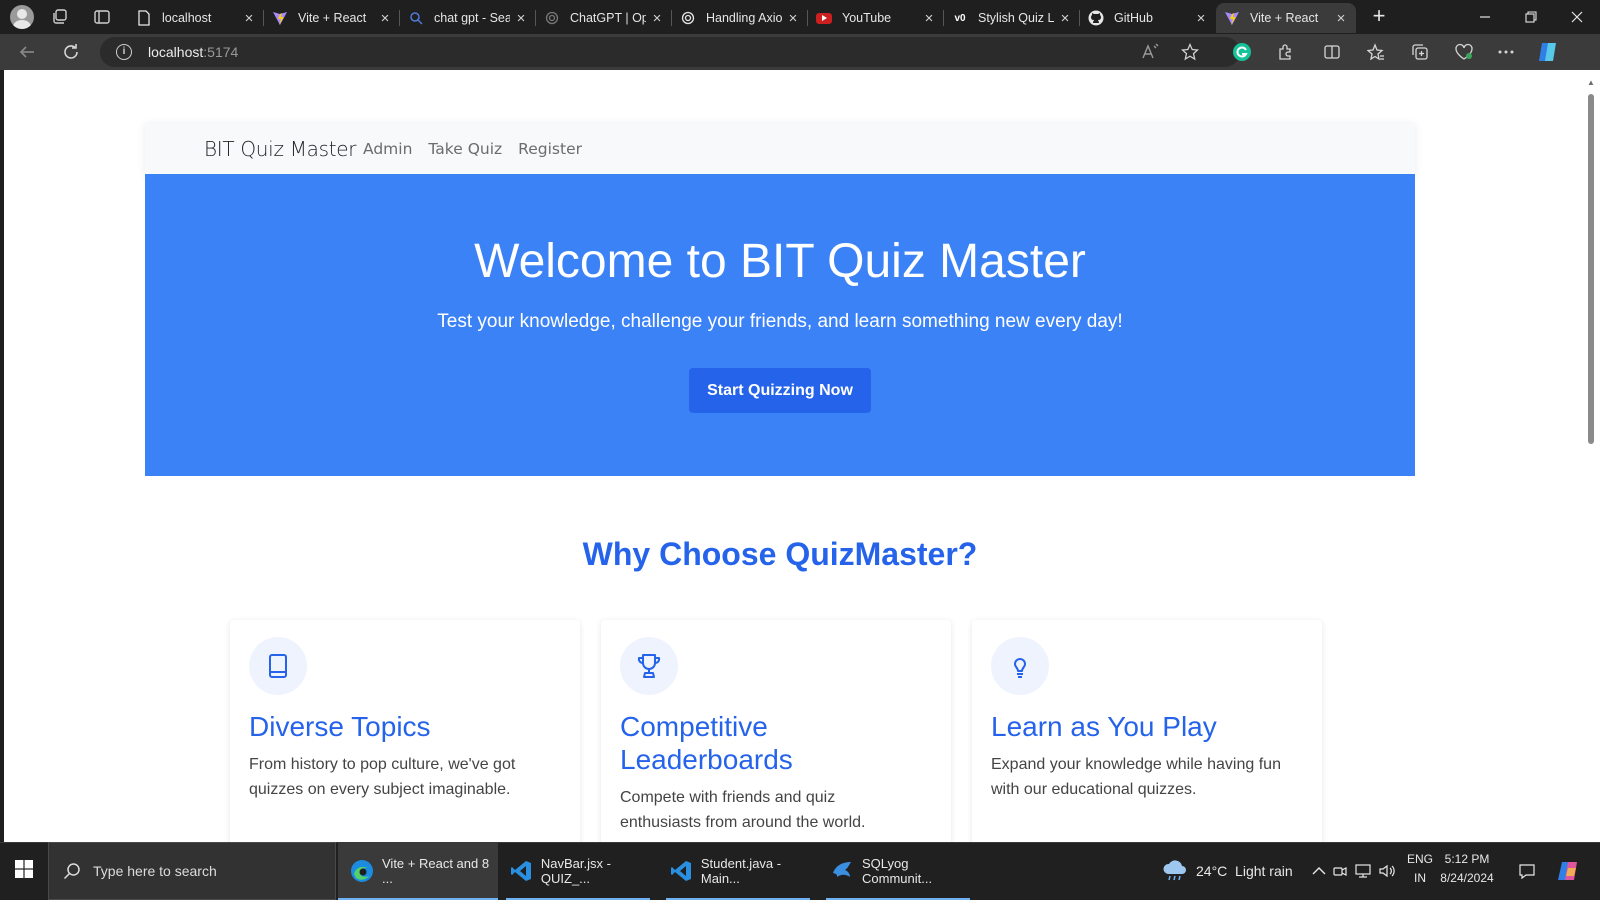 The height and width of the screenshot is (900, 1600). I want to click on why-choose-heading: Why Choose QuizMaster?, so click(780, 554).